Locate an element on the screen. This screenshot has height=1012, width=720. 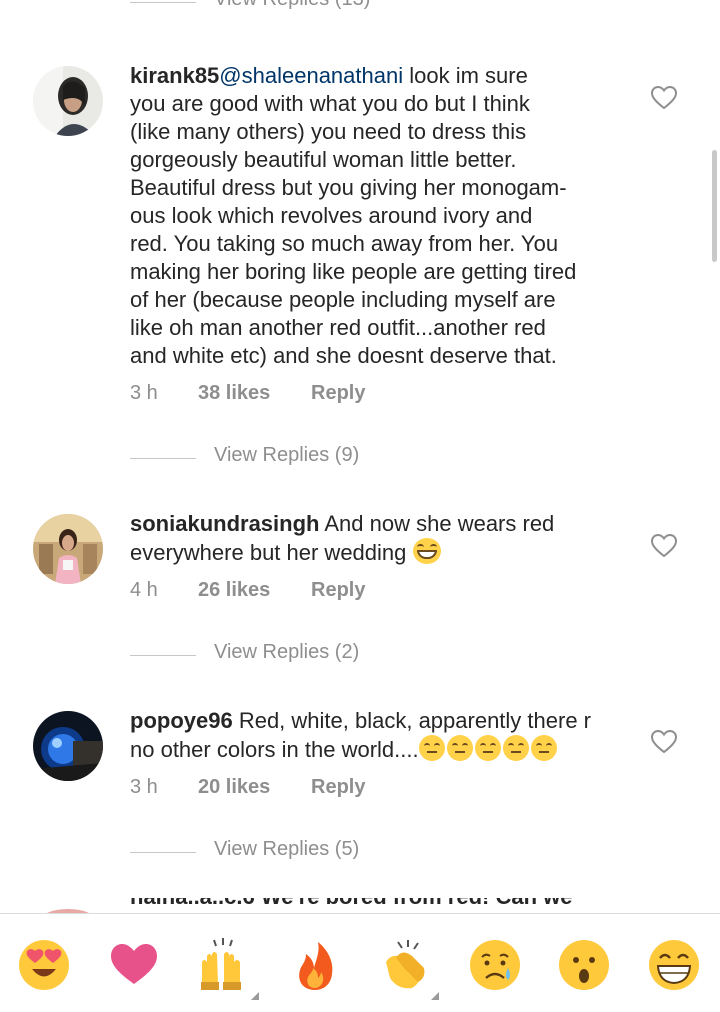
likes-count: 20 likes is located at coordinates (254, 787).